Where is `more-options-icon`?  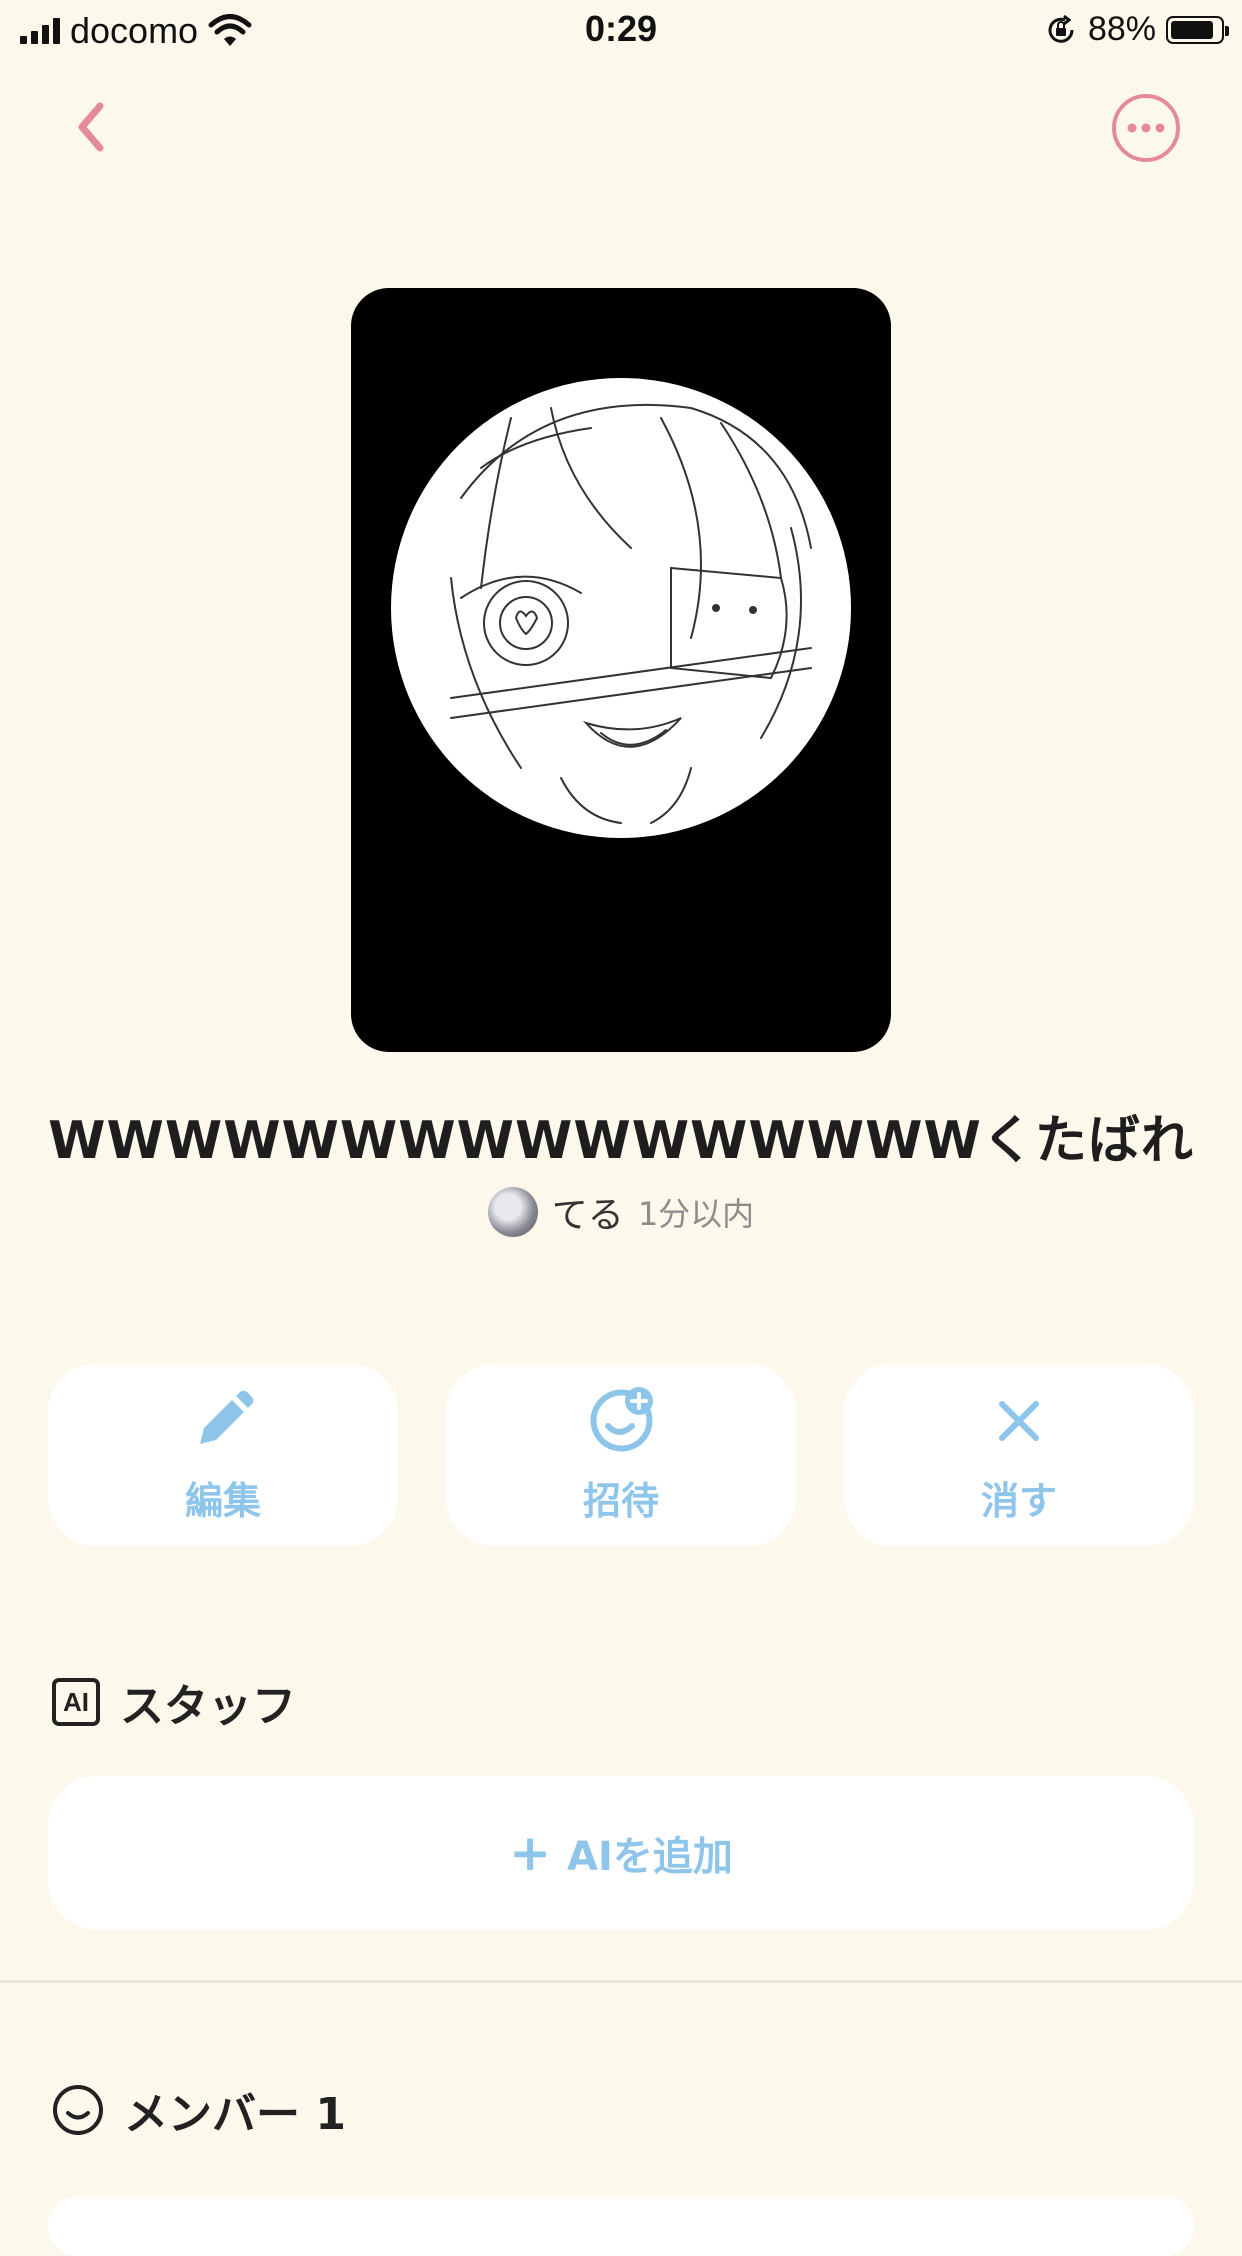 more-options-icon is located at coordinates (1146, 128).